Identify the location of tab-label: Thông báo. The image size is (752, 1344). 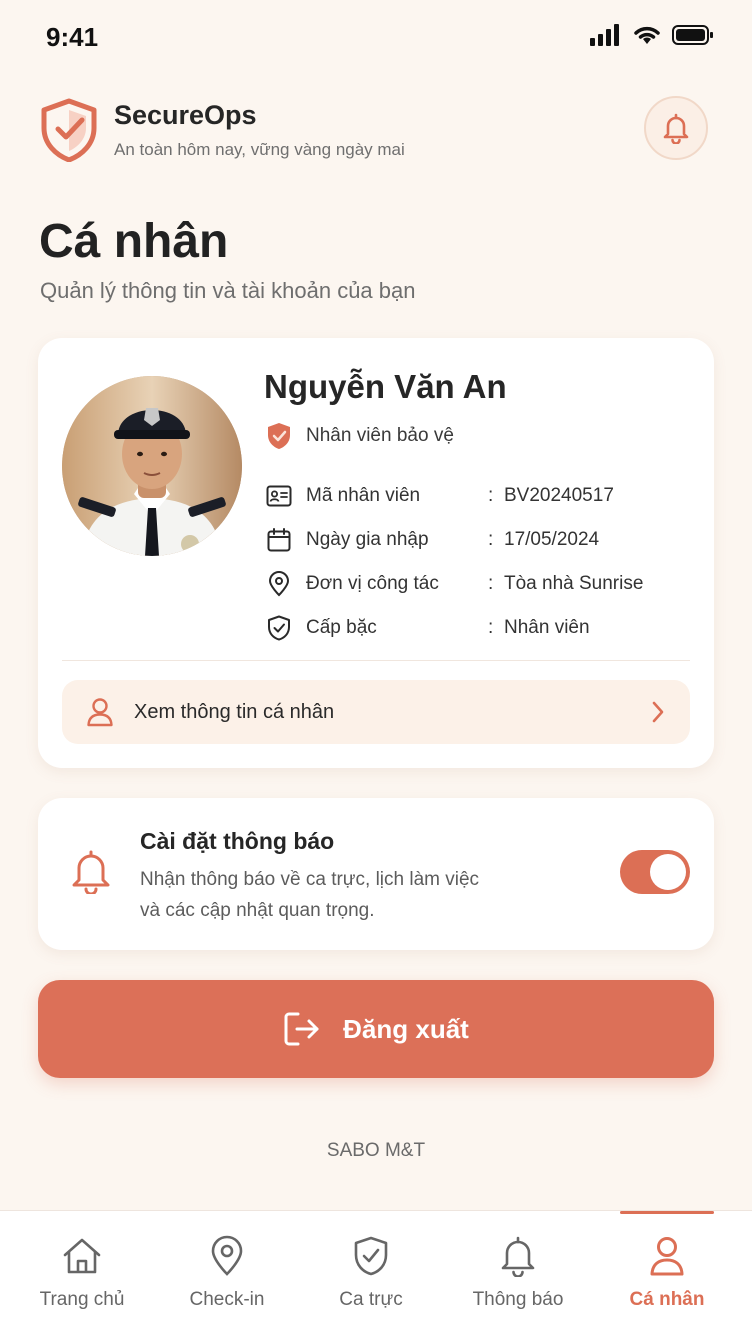
(518, 1299).